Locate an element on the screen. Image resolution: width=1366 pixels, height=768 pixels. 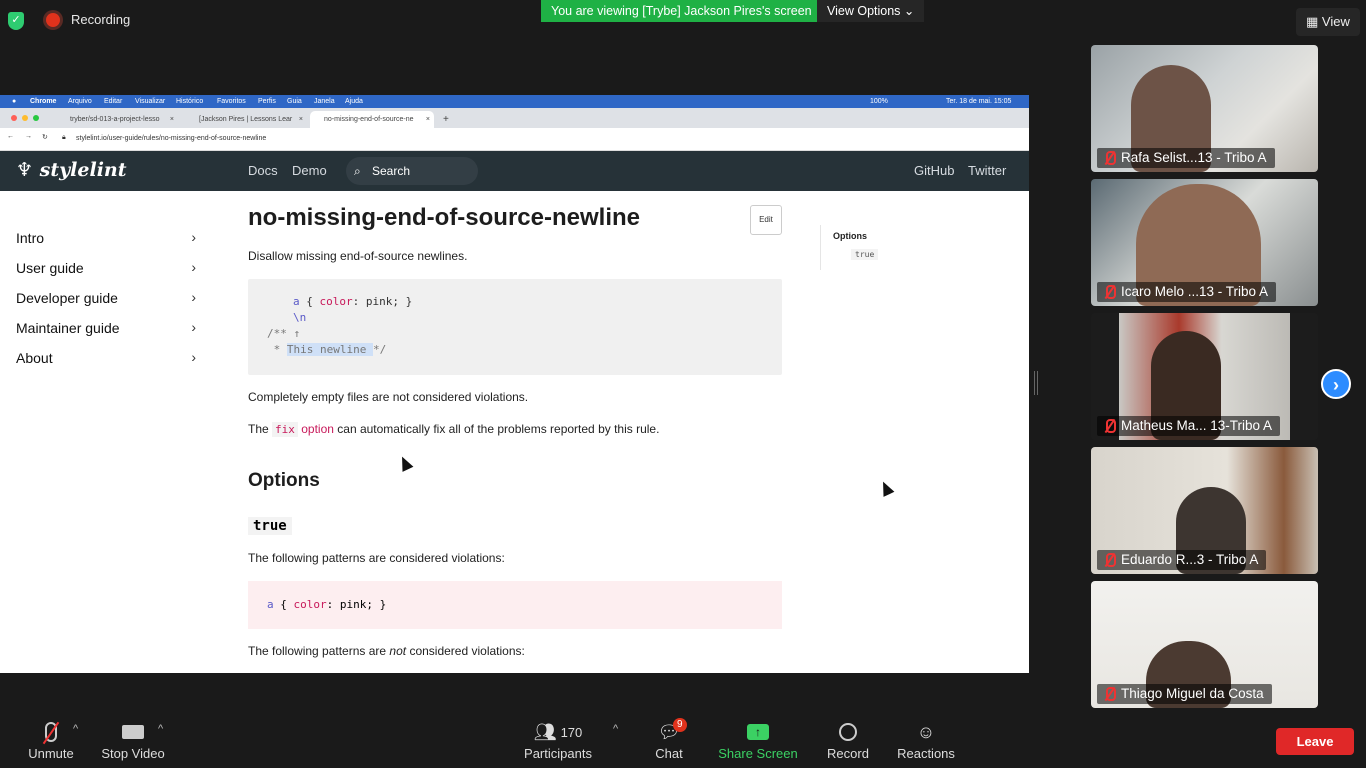
record-label: Record is located at coordinates (848, 753).